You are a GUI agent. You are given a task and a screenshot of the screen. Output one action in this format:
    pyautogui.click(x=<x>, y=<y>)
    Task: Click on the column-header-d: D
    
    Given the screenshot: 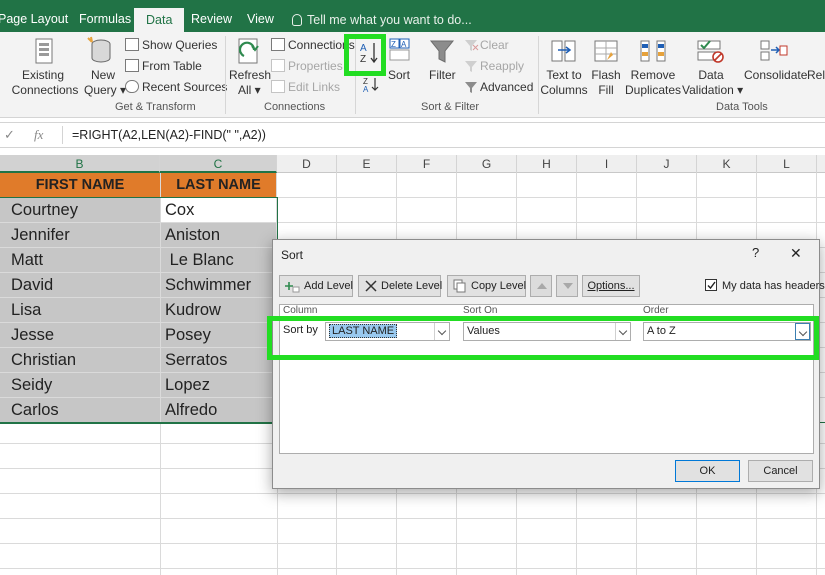 What is the action you would take?
    pyautogui.click(x=307, y=164)
    